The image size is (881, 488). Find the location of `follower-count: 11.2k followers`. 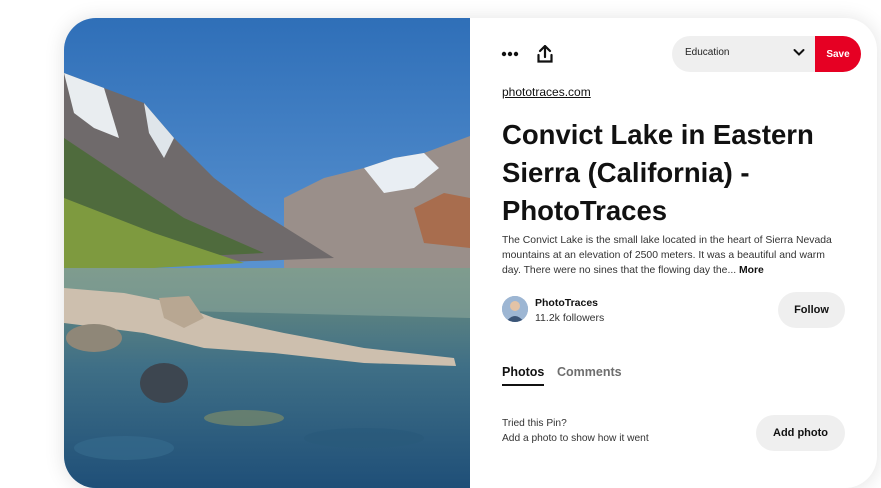

follower-count: 11.2k followers is located at coordinates (570, 318).